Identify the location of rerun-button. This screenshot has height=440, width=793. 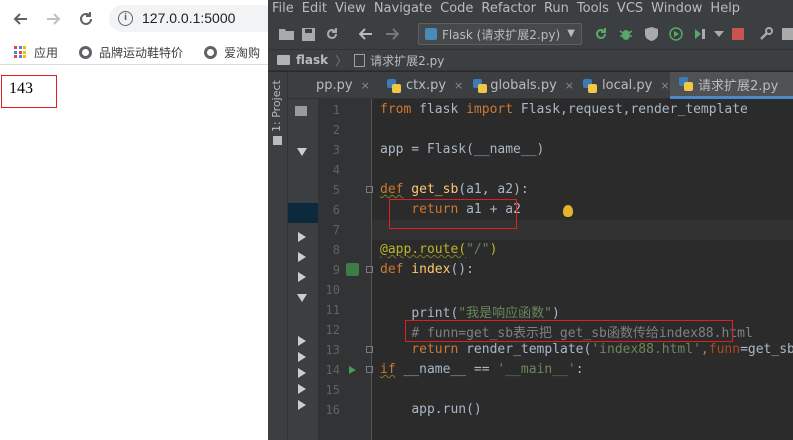
(601, 34).